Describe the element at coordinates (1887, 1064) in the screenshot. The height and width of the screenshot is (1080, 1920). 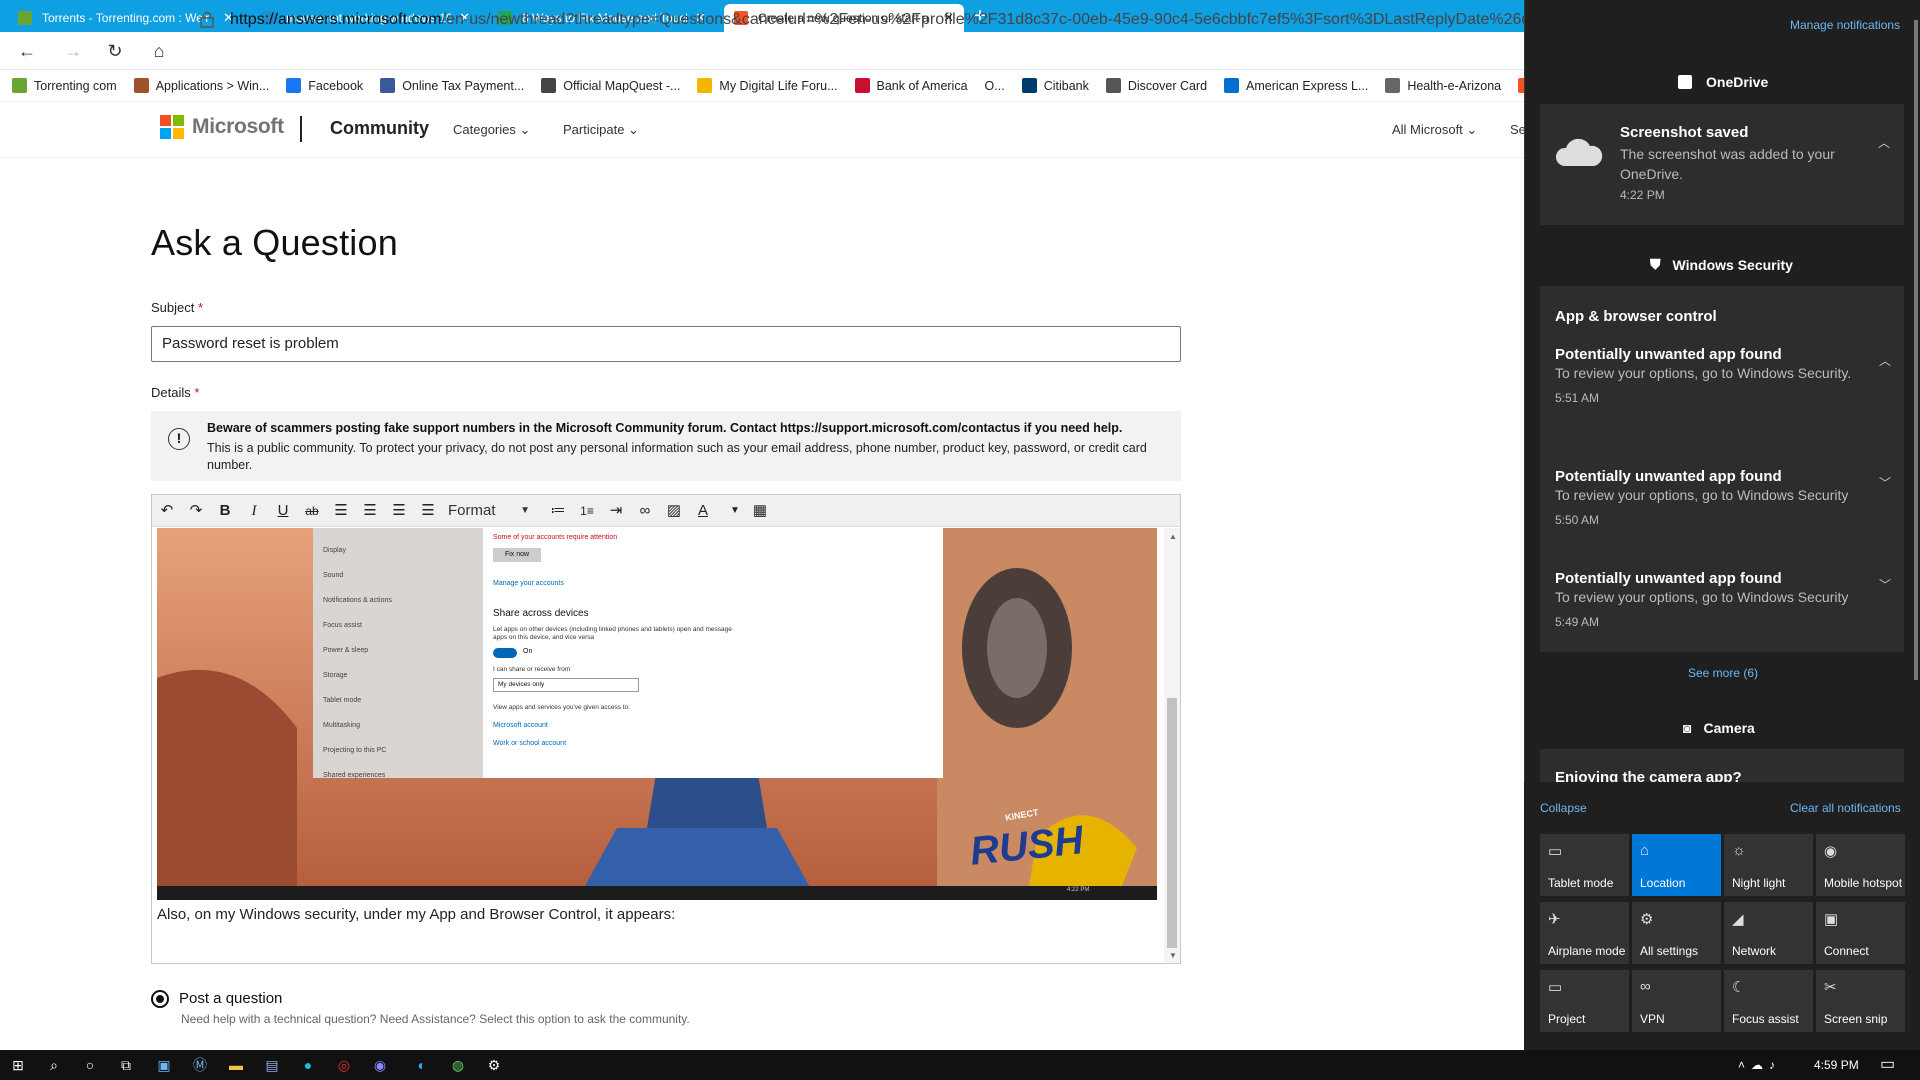
I see `notification-center-icon: ▭` at that location.